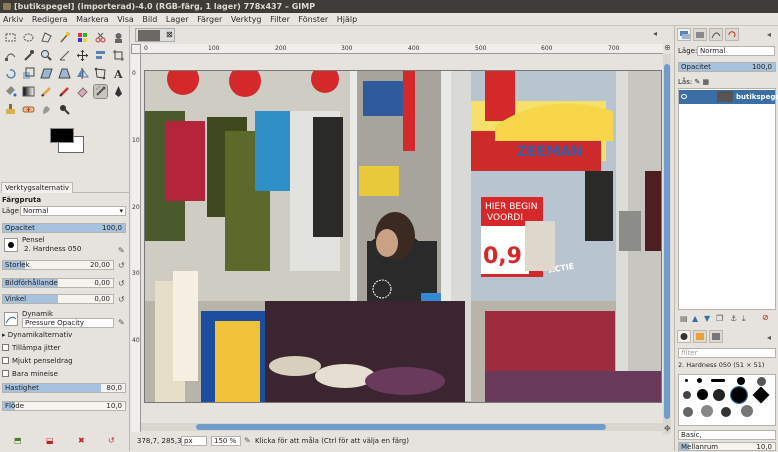 Image resolution: width=778 pixels, height=452 pixels. Describe the element at coordinates (28, 37) in the screenshot. I see `ellipse-select-icon` at that location.